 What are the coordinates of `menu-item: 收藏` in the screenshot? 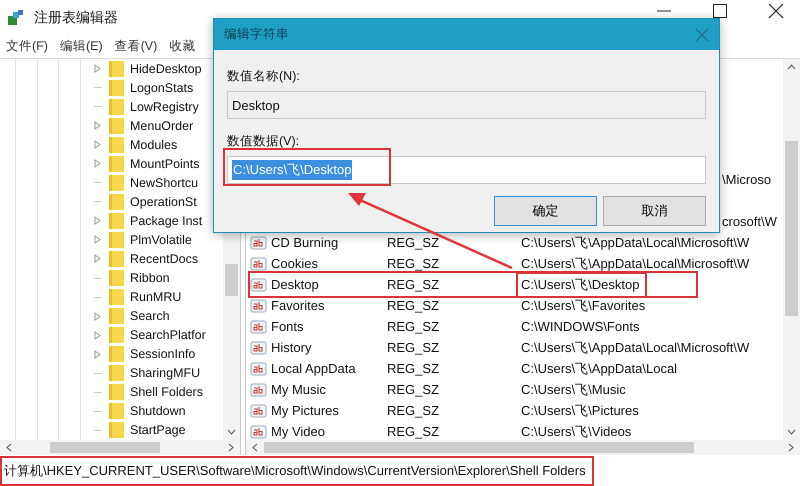 It's located at (182, 46).